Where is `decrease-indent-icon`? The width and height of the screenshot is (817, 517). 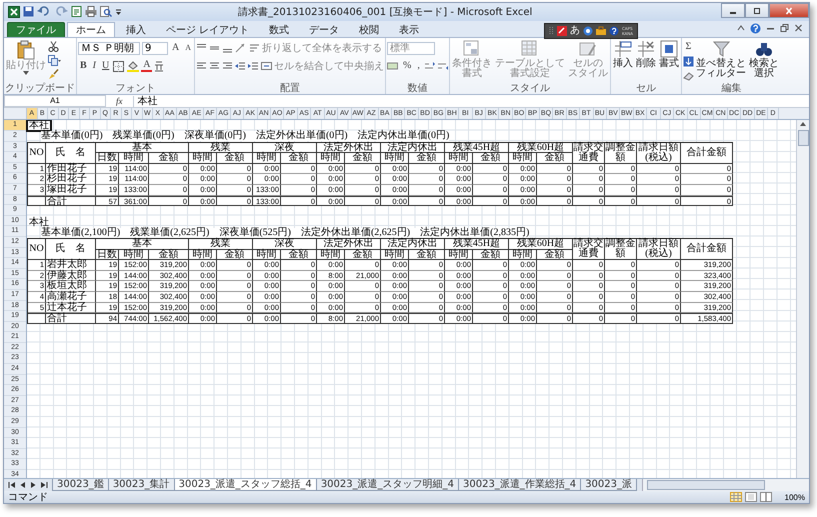 decrease-indent-icon is located at coordinates (240, 66).